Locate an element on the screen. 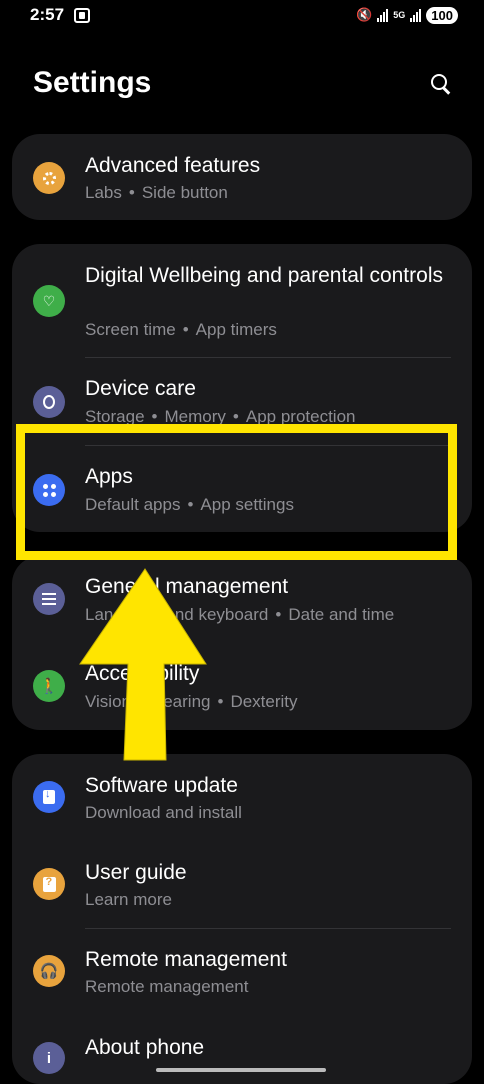  search-button is located at coordinates (441, 85).